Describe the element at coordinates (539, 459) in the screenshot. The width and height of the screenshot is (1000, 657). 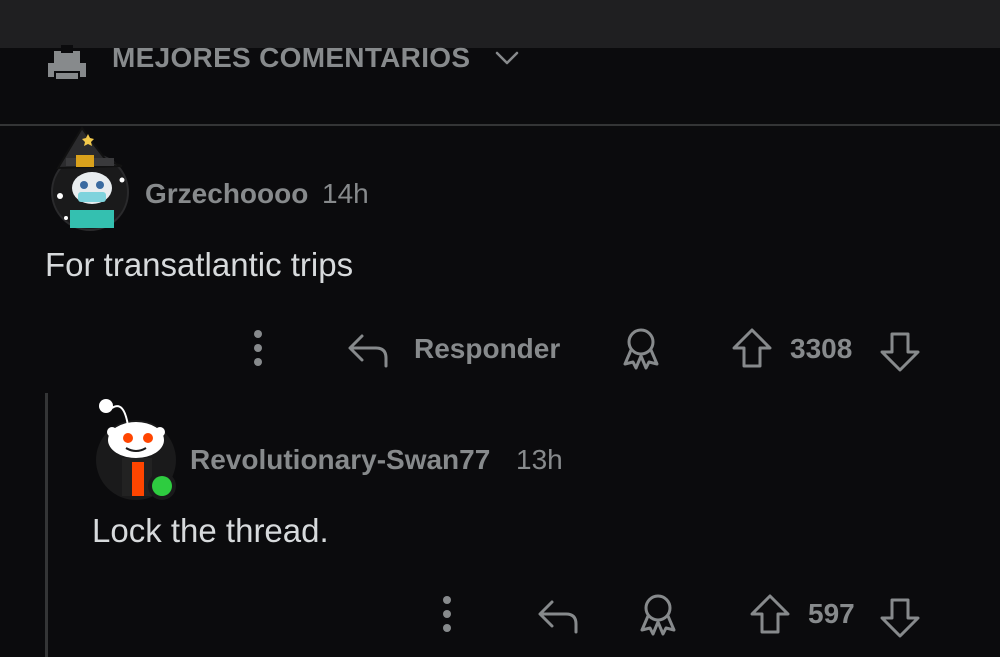
I see `comment-timestamp: 13h` at that location.